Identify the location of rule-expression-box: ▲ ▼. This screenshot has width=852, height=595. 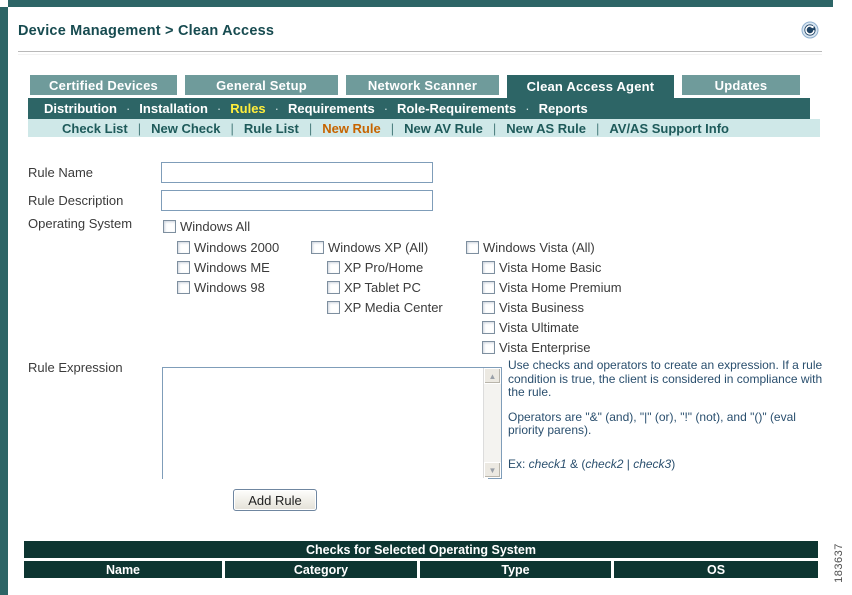
(332, 424).